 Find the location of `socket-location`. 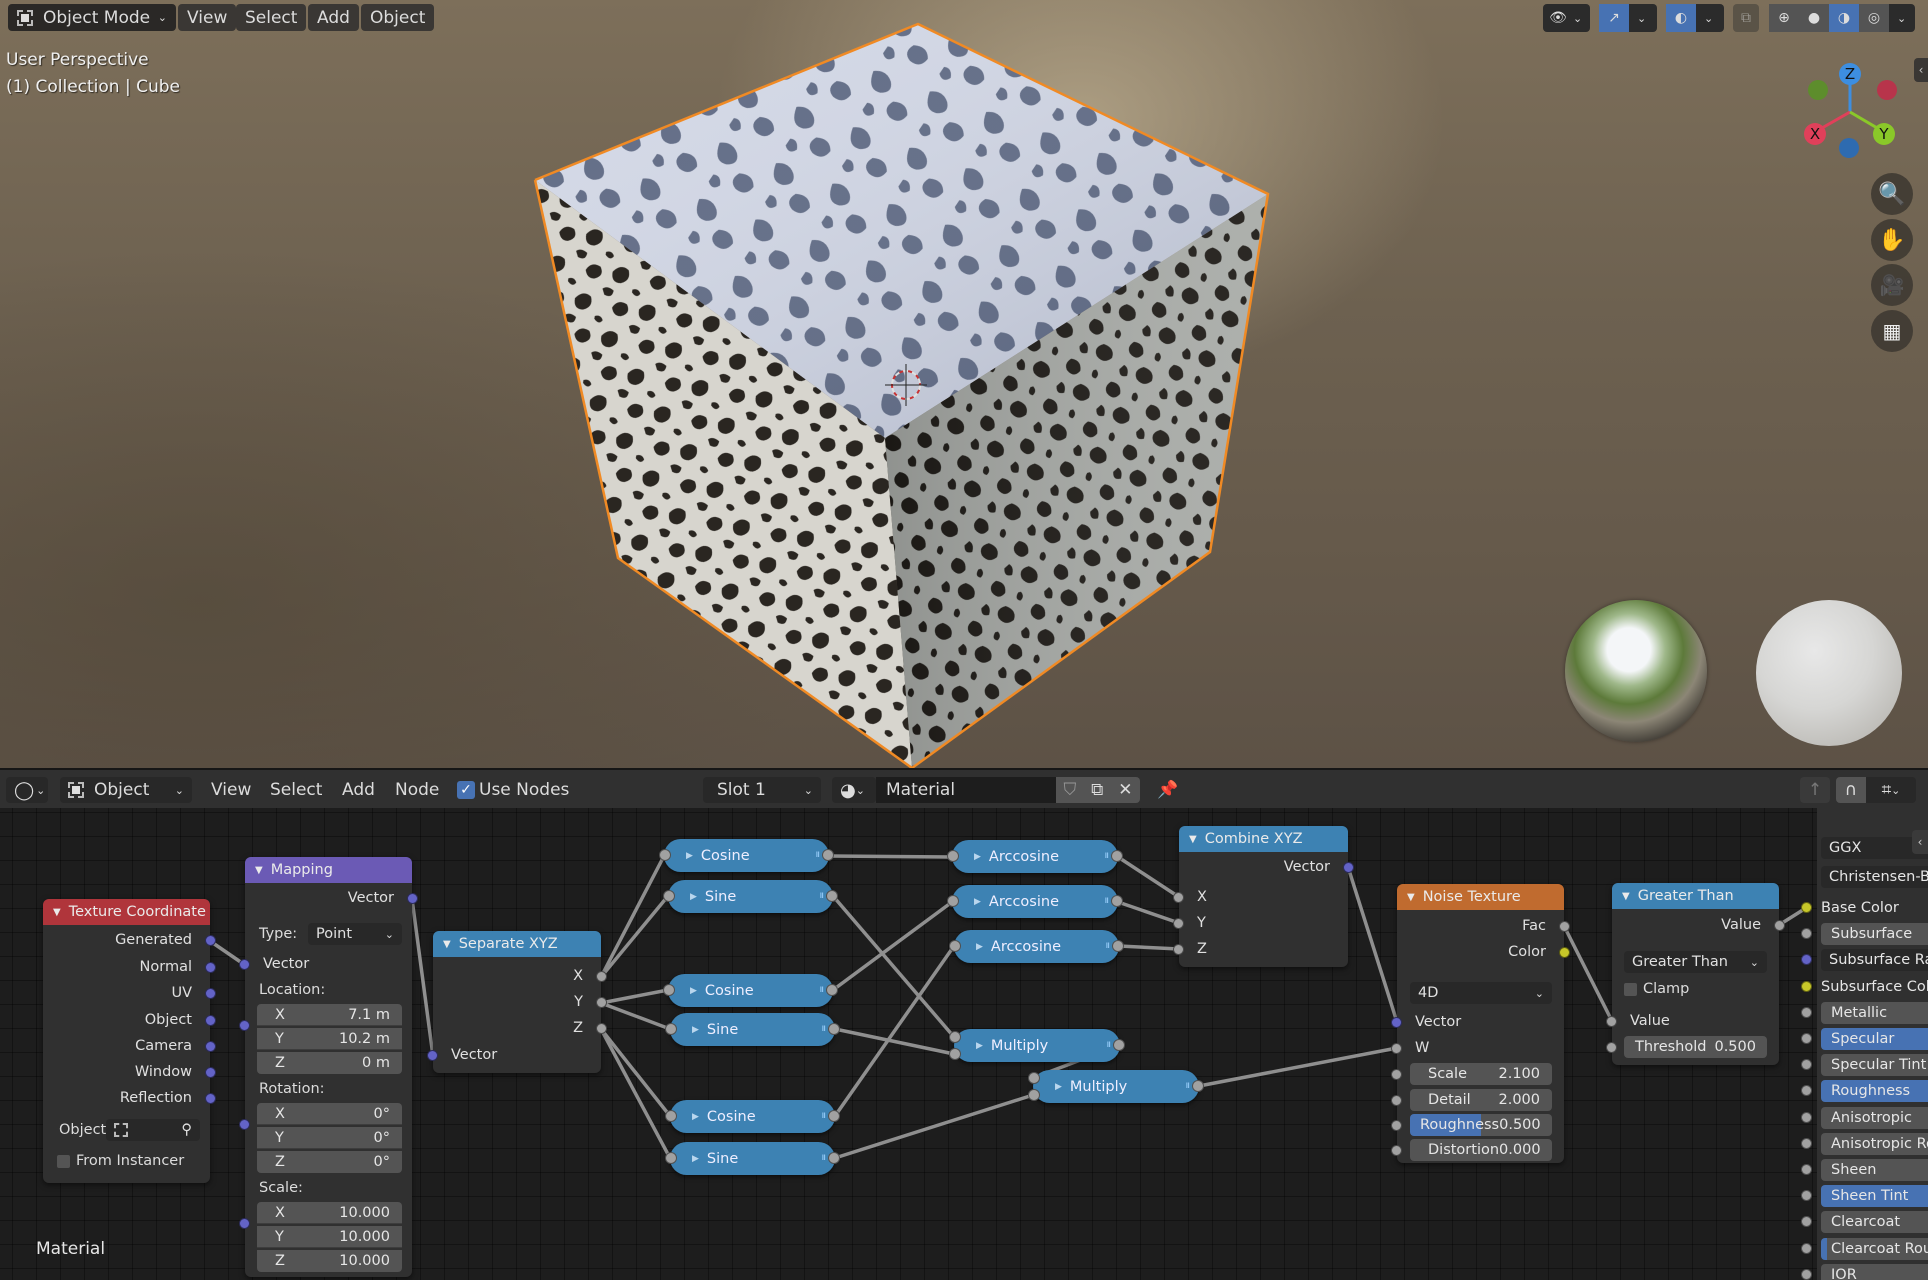

socket-location is located at coordinates (244, 1025).